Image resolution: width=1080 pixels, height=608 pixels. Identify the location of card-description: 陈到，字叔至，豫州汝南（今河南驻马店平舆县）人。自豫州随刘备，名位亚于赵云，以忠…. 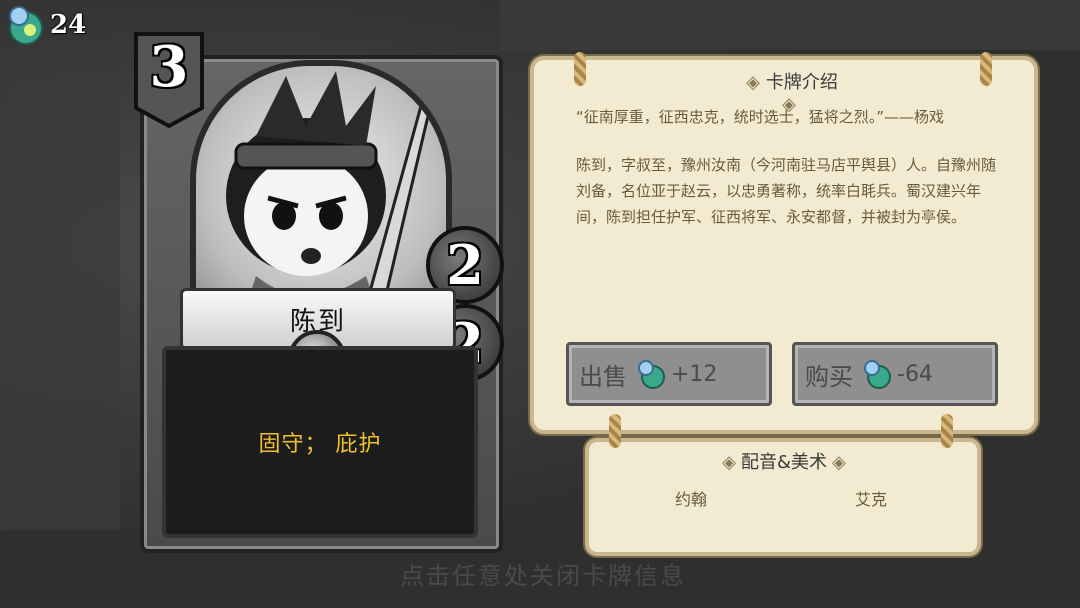
(786, 191).